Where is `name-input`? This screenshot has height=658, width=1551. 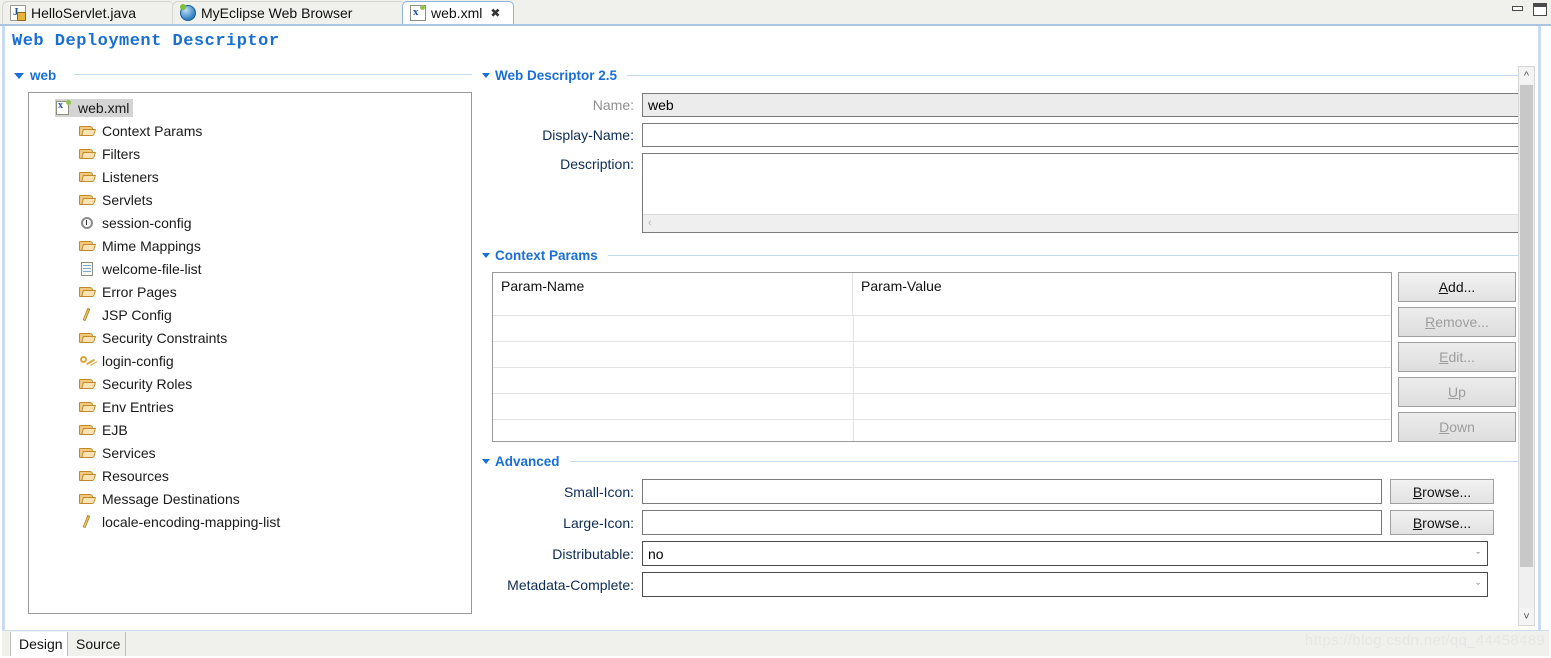
name-input is located at coordinates (1087, 105).